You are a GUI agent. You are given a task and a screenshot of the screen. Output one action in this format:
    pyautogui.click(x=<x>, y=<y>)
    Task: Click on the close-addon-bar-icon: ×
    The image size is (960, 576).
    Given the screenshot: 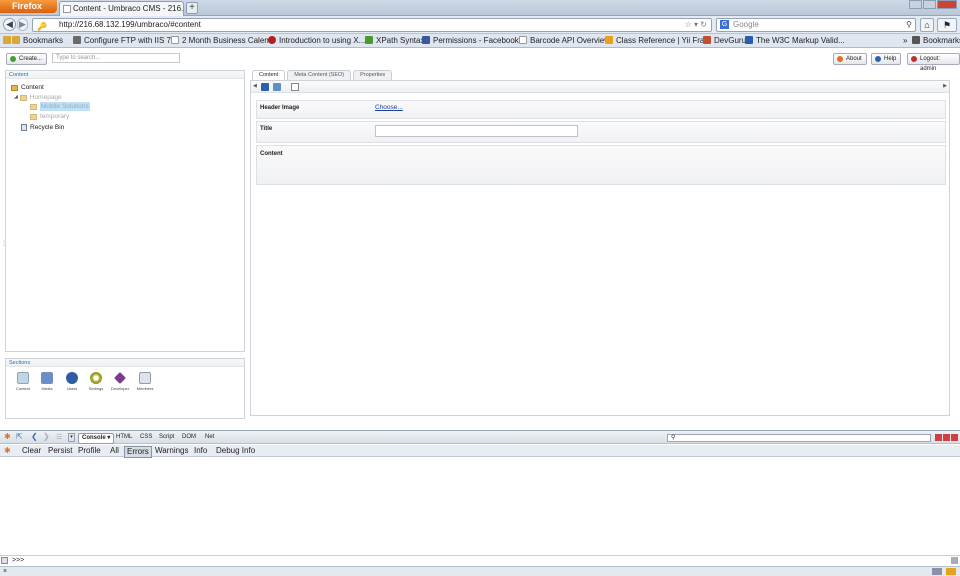 What is the action you would take?
    pyautogui.click(x=5, y=571)
    